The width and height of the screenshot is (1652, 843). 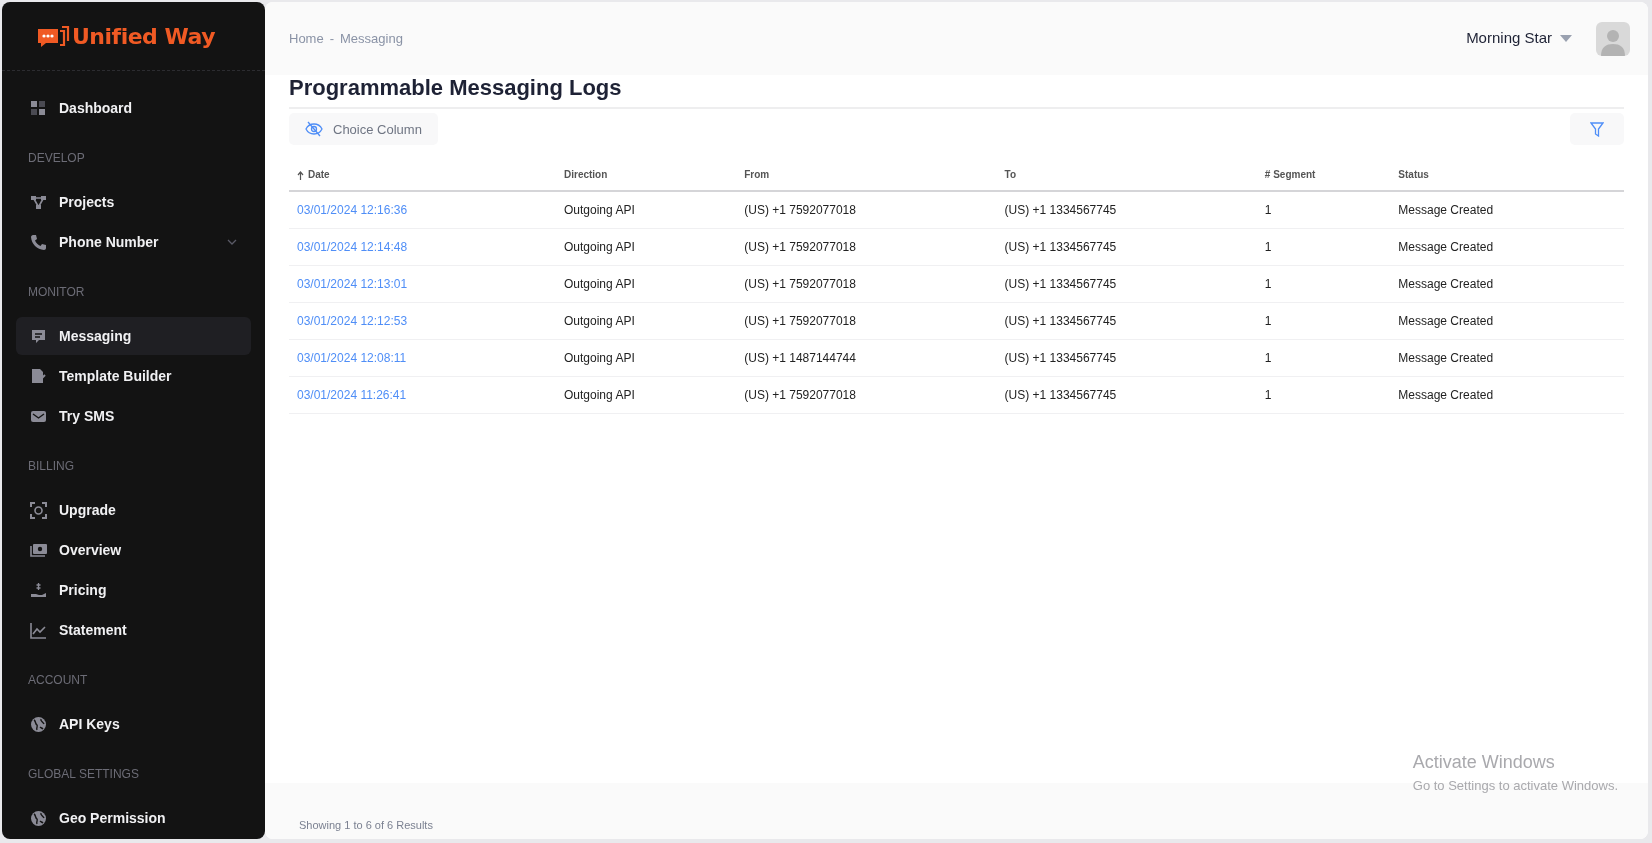 I want to click on sidebar-item: Upgrade, so click(x=133, y=510).